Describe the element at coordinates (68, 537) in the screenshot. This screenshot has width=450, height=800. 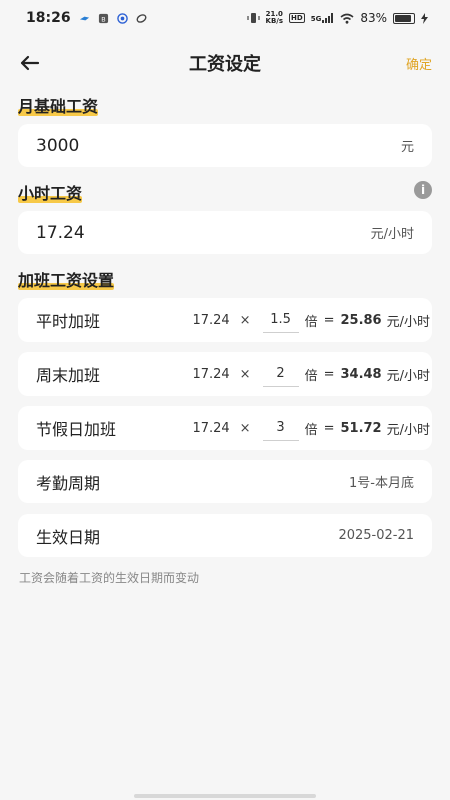
I see `effective-date-label: 生效日期` at that location.